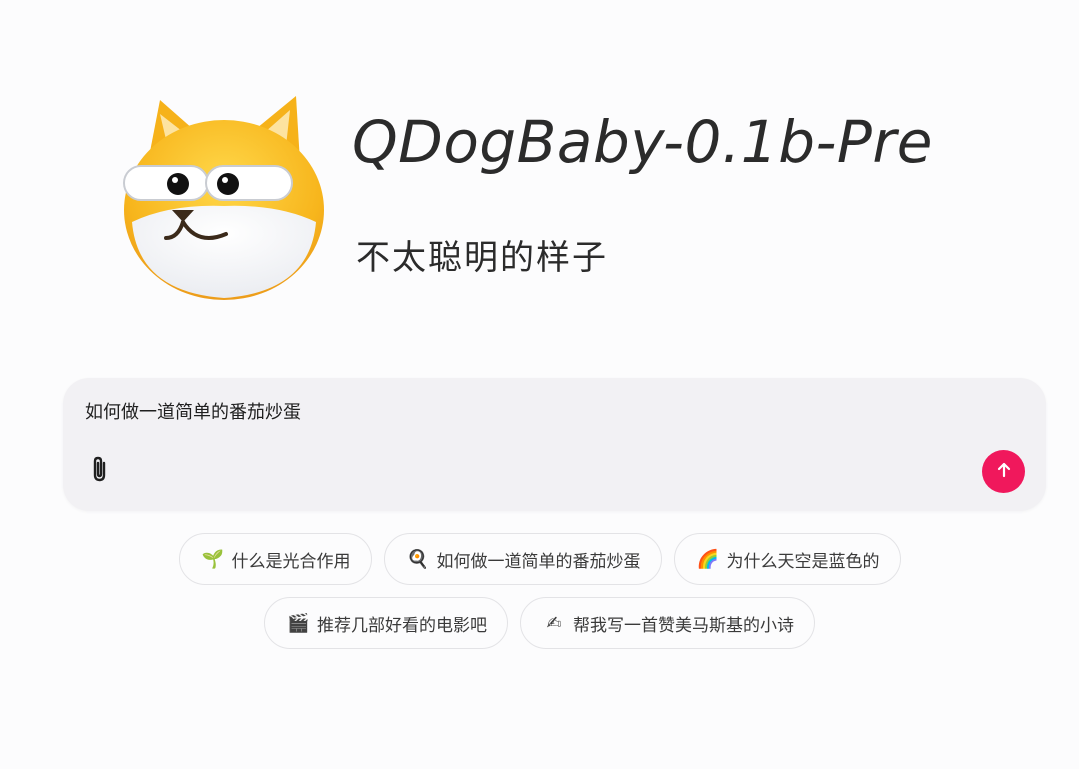 This screenshot has width=1079, height=769. What do you see at coordinates (683, 625) in the screenshot?
I see `suggestion-label: 帮我写一首赞美马斯基的小诗` at bounding box center [683, 625].